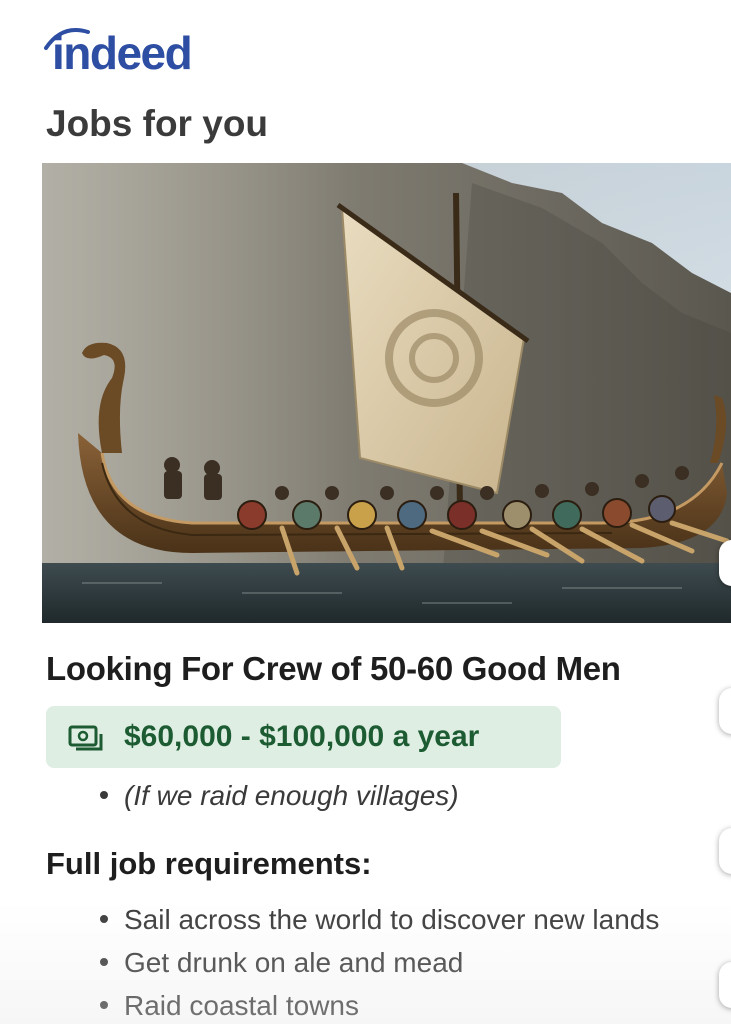  Describe the element at coordinates (242, 1005) in the screenshot. I see `requirement-text: Raid coastal towns` at that location.